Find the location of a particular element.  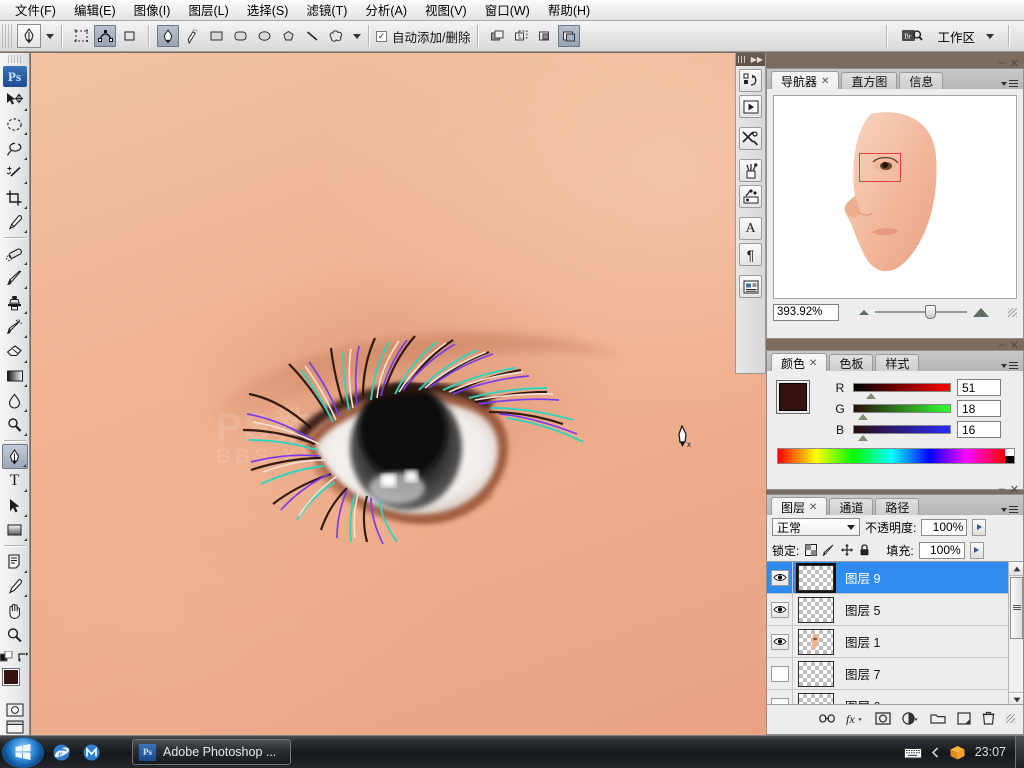

quick-launch-internet-explorer: e is located at coordinates (61, 752).